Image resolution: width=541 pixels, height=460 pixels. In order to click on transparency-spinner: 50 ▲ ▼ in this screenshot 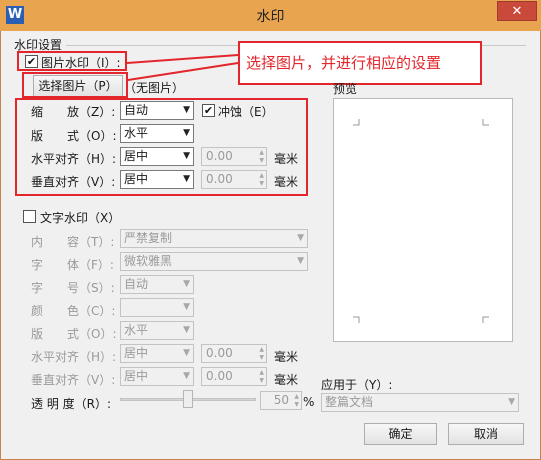, I will do `click(281, 400)`.